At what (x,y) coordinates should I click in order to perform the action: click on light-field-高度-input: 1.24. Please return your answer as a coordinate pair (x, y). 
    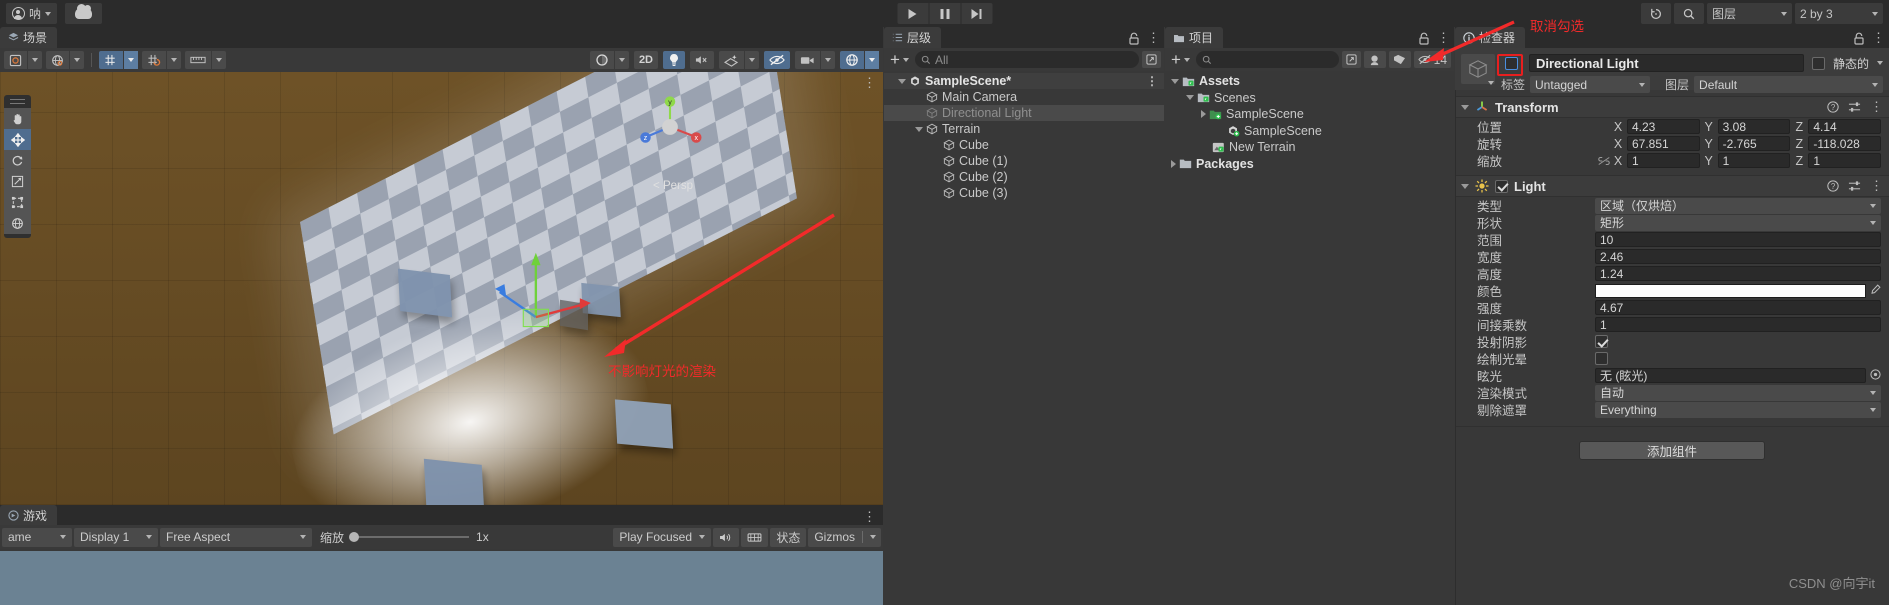
    Looking at the image, I should click on (1738, 273).